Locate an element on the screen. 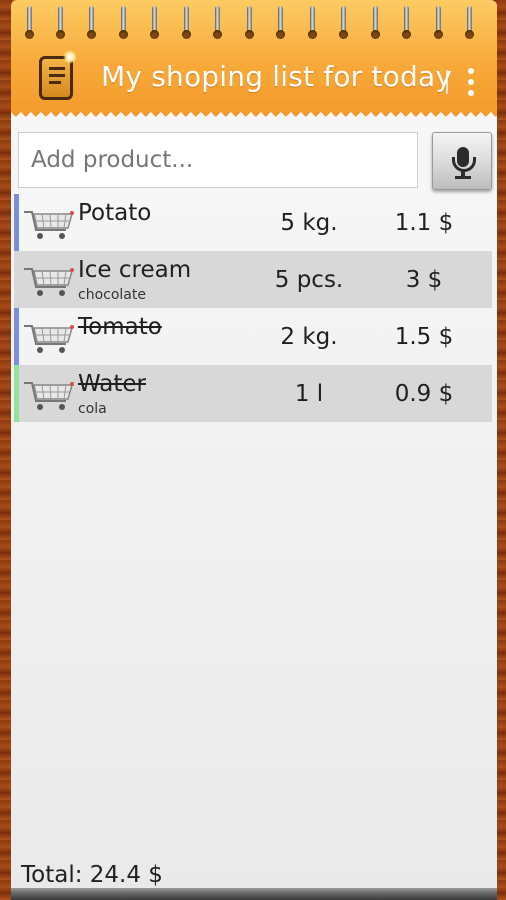 This screenshot has height=900, width=506. page-title: My shoping list for today is located at coordinates (277, 76).